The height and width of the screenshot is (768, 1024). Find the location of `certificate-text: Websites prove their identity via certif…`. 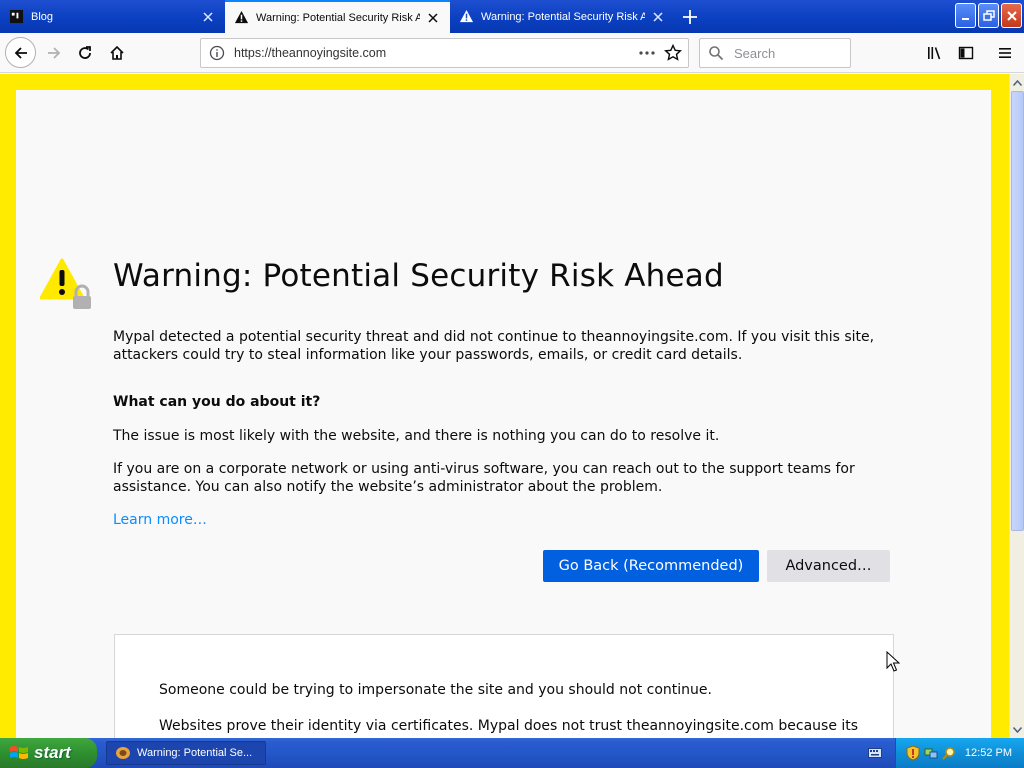

certificate-text: Websites prove their identity via certif… is located at coordinates (509, 726).